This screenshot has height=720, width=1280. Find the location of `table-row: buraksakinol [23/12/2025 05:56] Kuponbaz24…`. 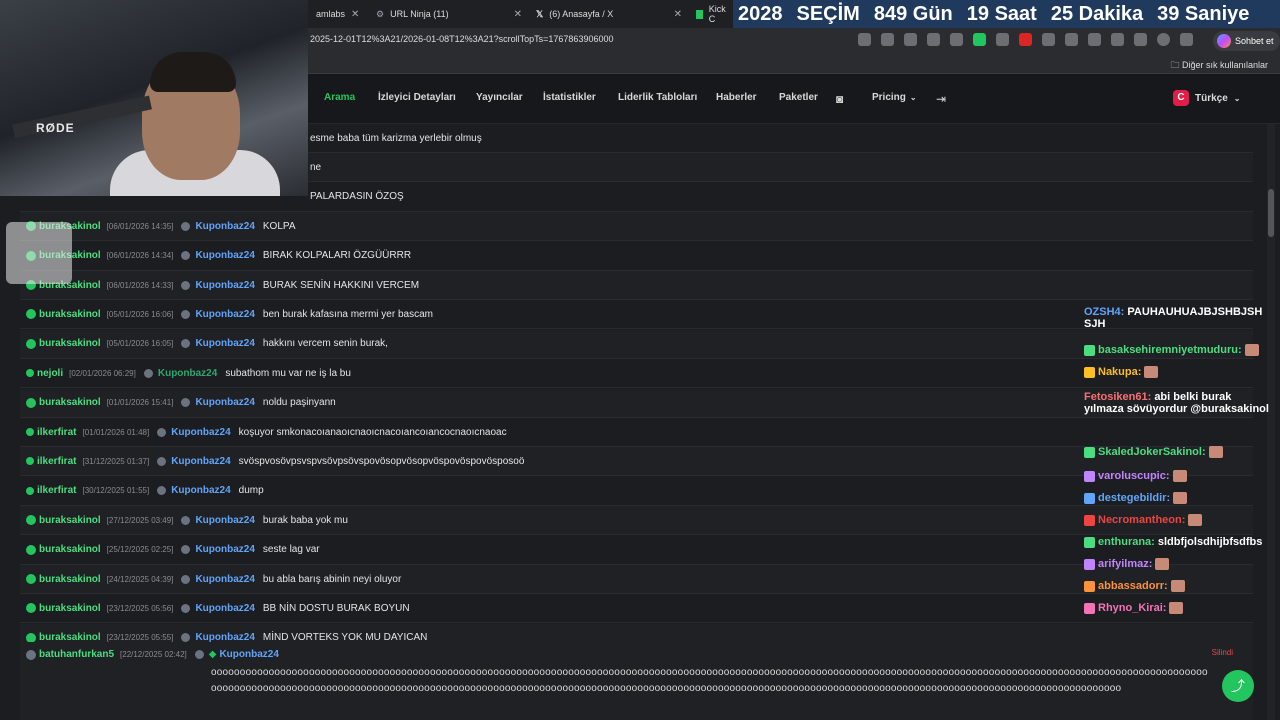

table-row: buraksakinol [23/12/2025 05:56] Kuponbaz24… is located at coordinates (636, 609).